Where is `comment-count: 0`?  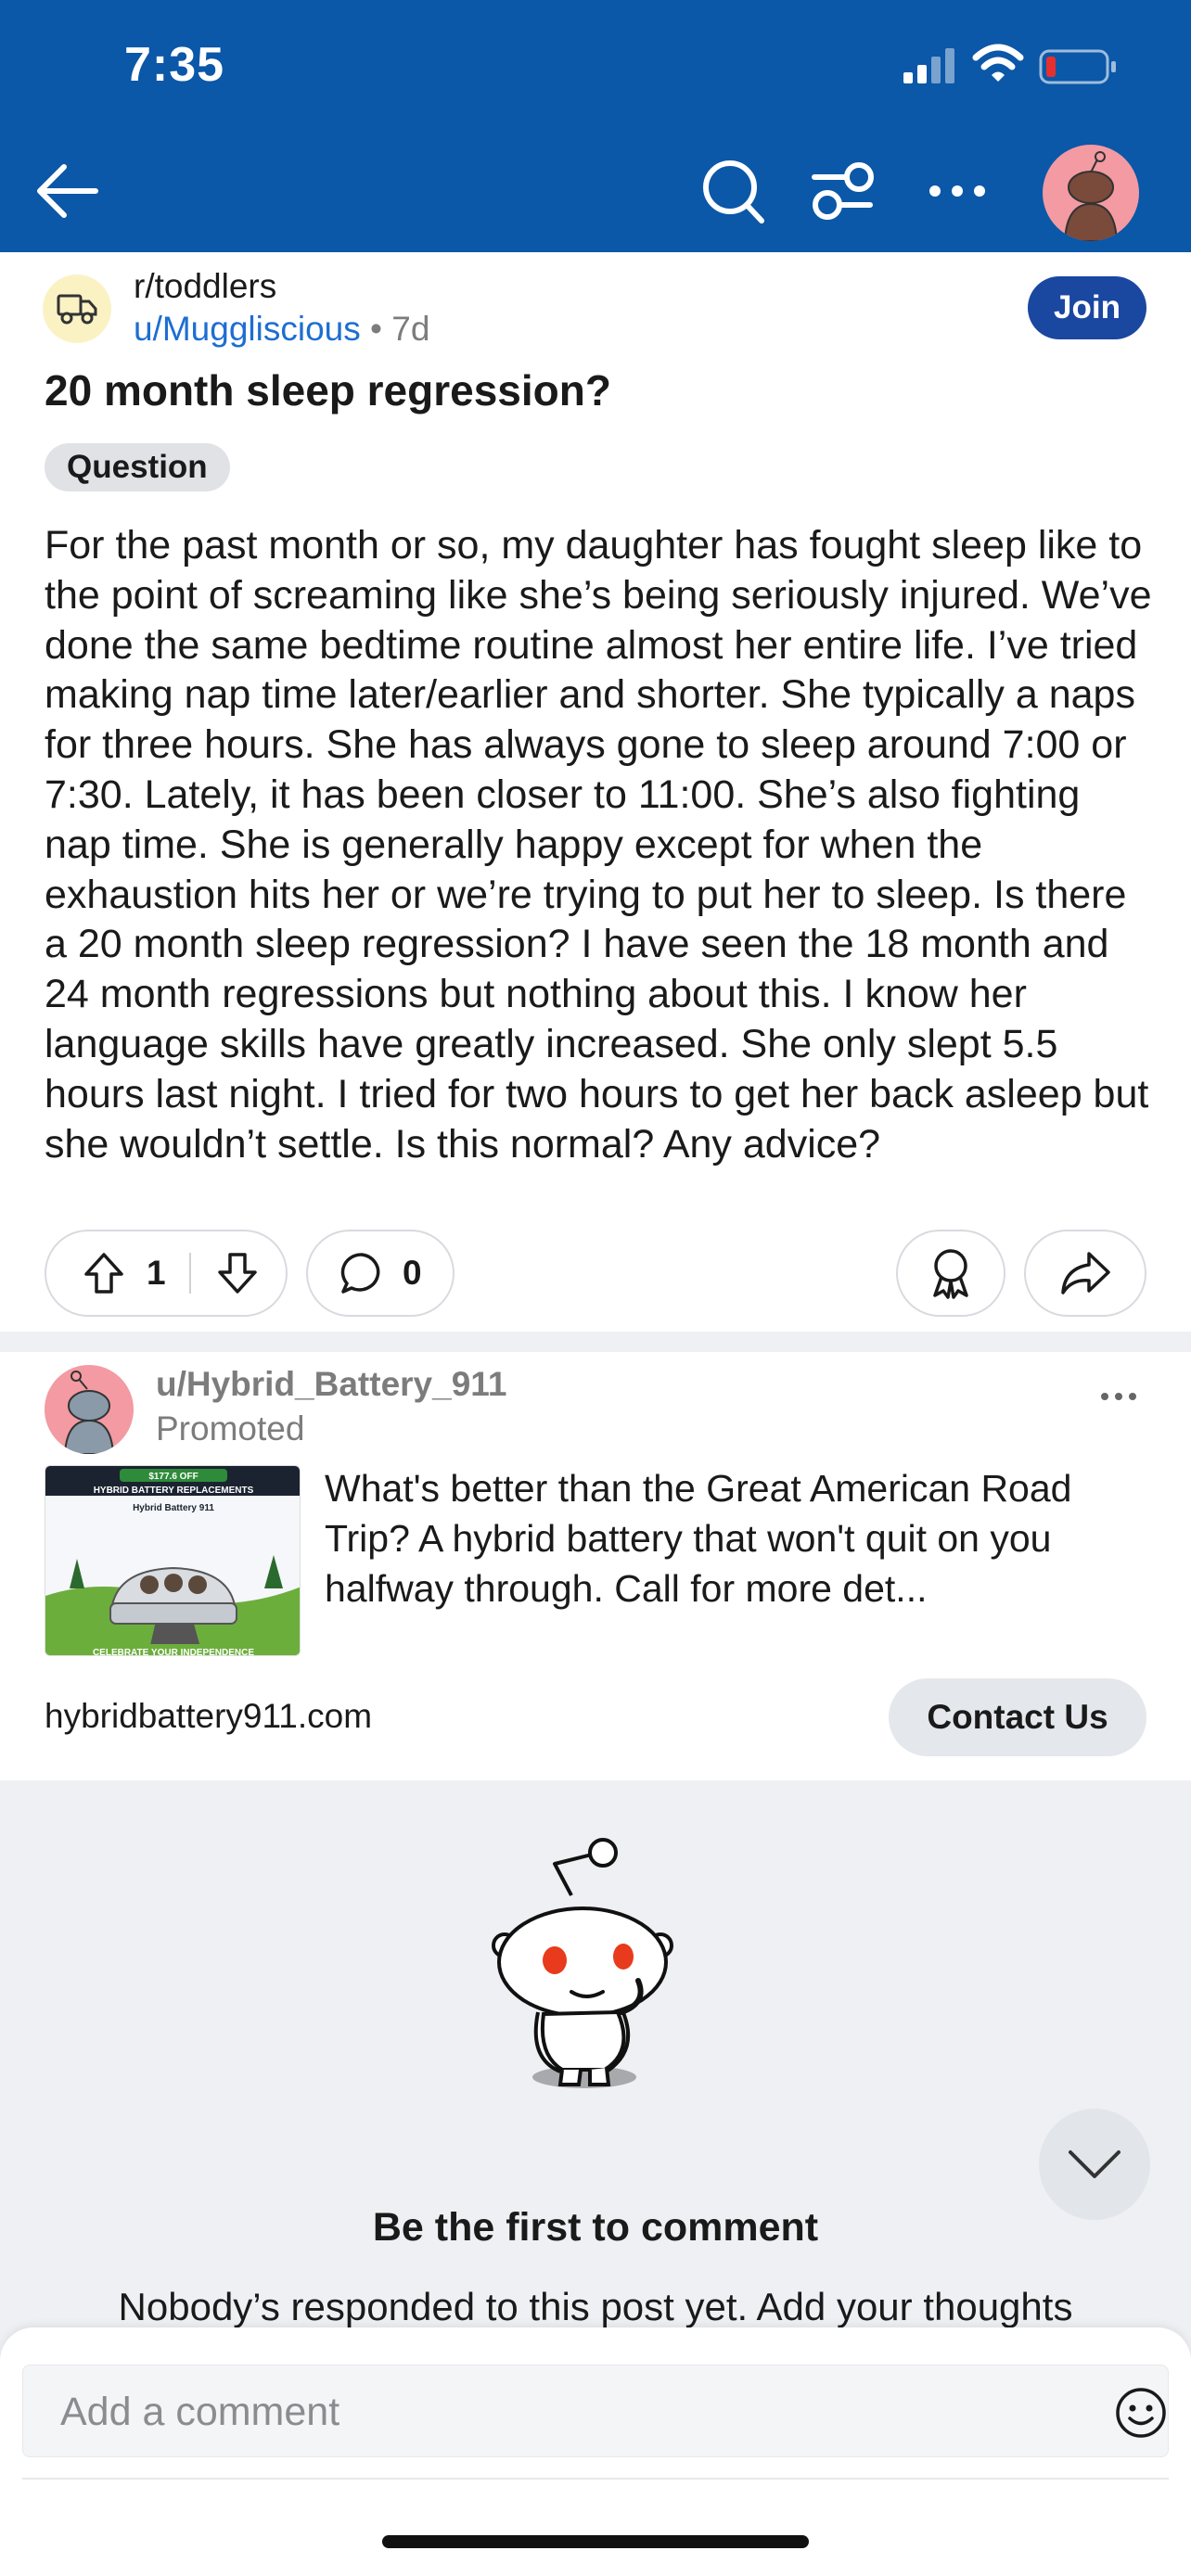 comment-count: 0 is located at coordinates (412, 1273).